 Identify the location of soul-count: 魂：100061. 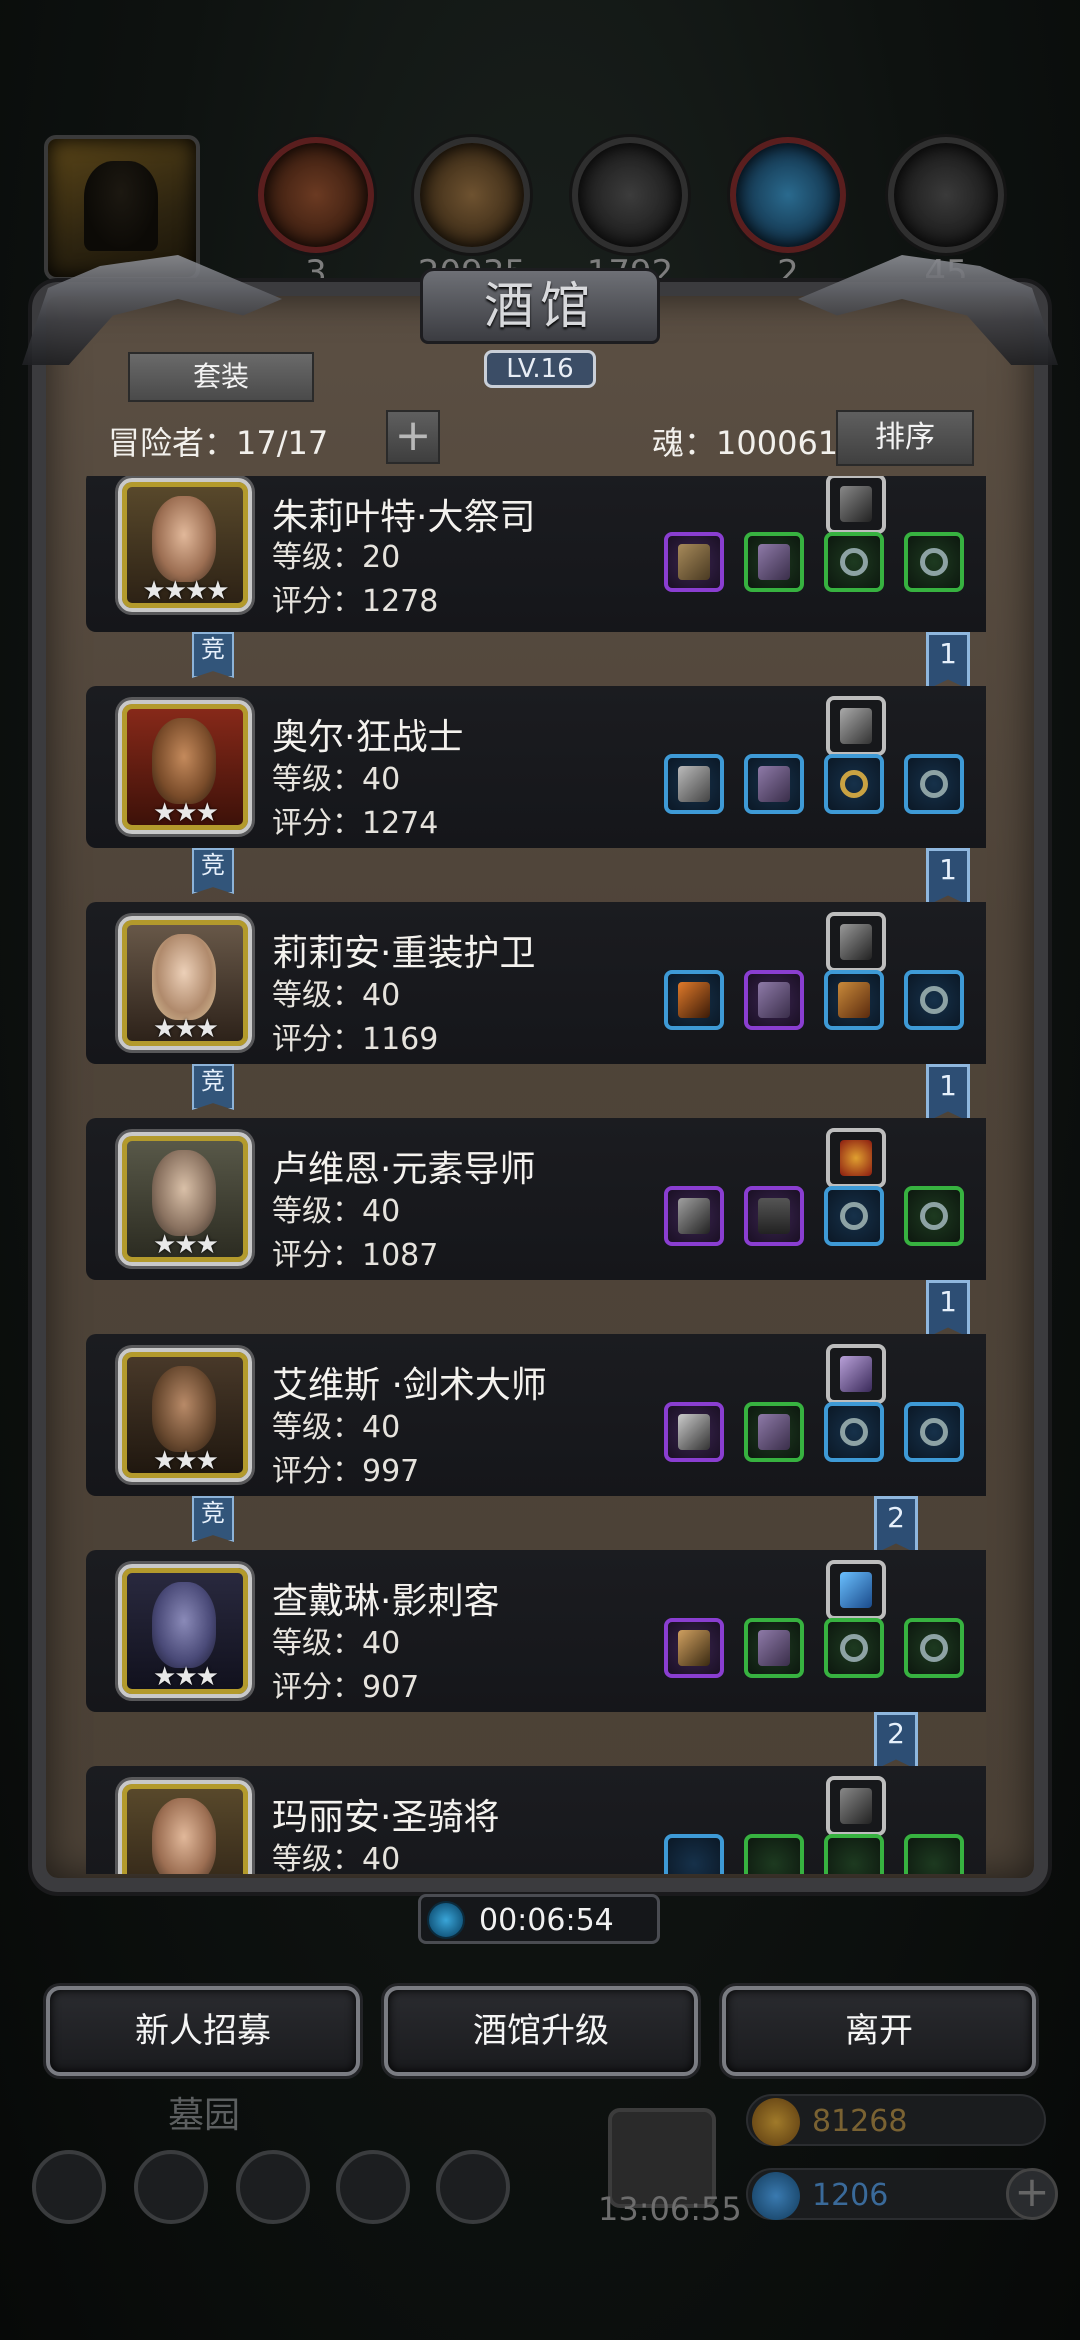
(745, 443).